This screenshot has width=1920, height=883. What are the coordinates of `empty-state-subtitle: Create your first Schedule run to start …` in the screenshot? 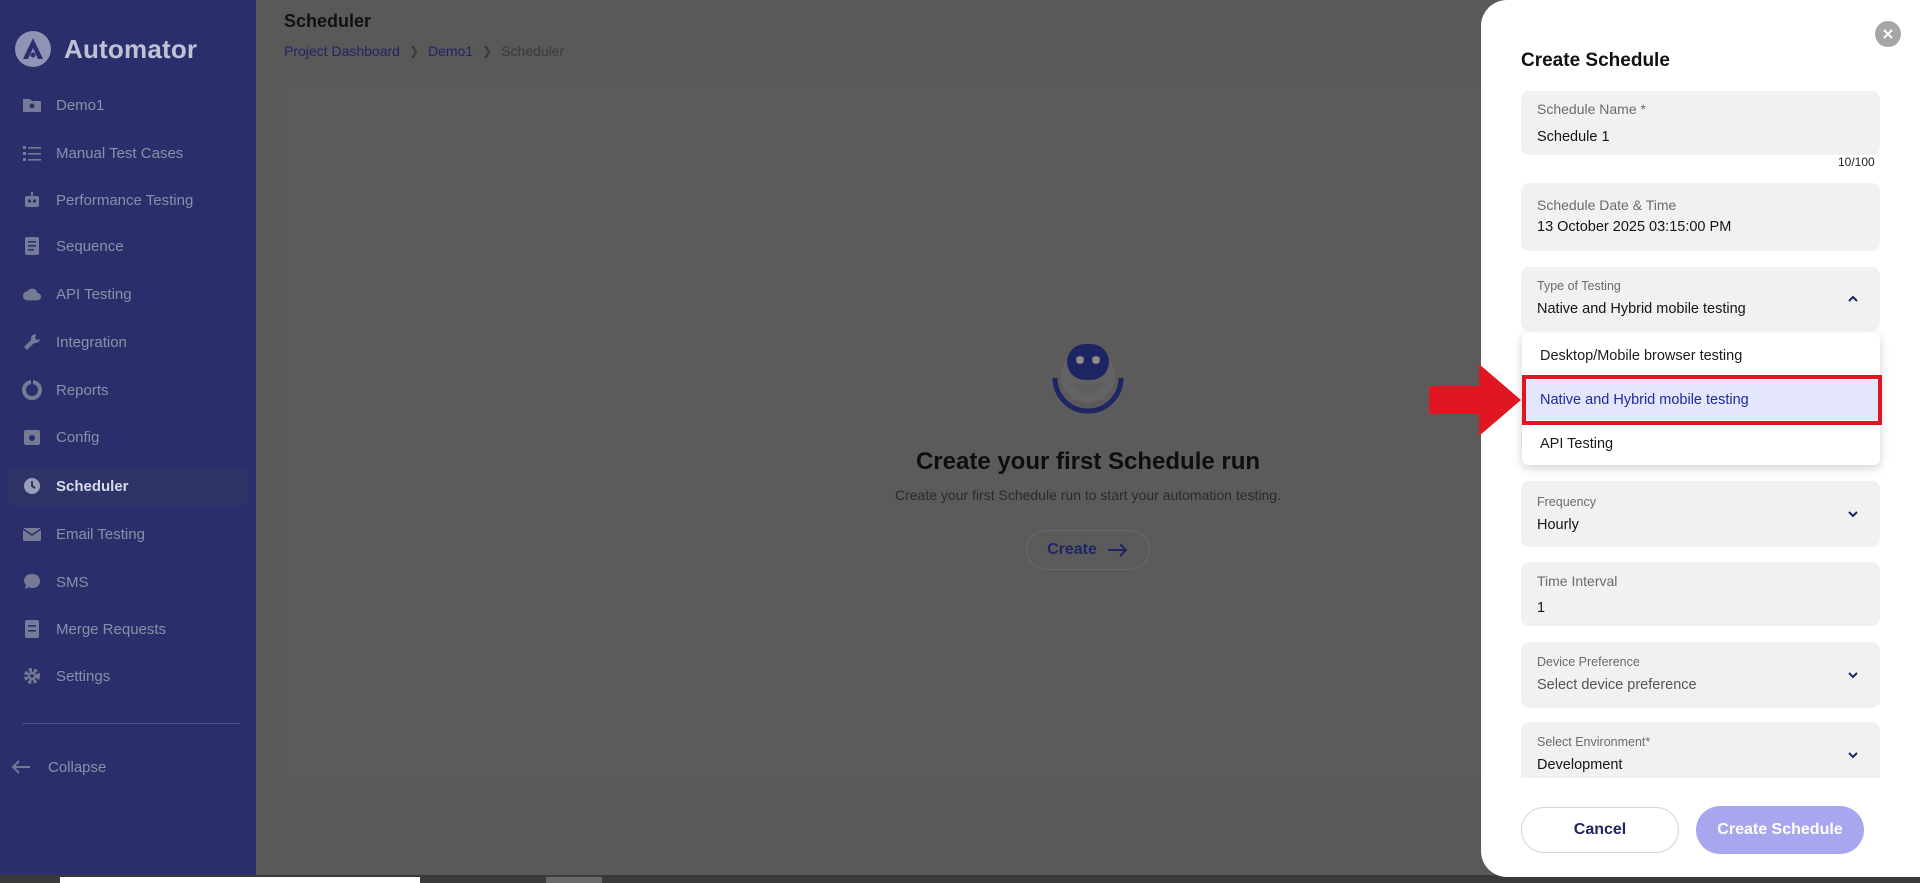 It's located at (1088, 495).